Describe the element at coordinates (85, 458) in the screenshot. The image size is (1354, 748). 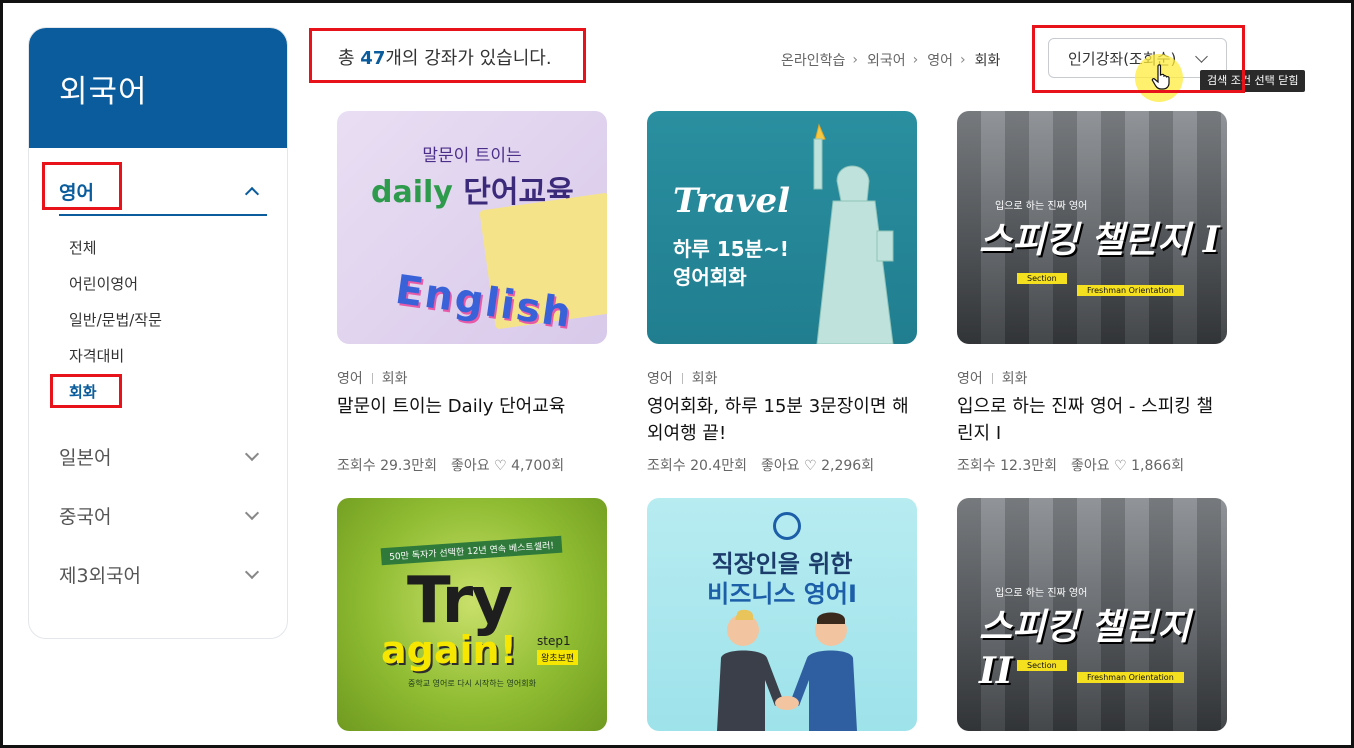
I see `category-japanese-label: 일본어` at that location.